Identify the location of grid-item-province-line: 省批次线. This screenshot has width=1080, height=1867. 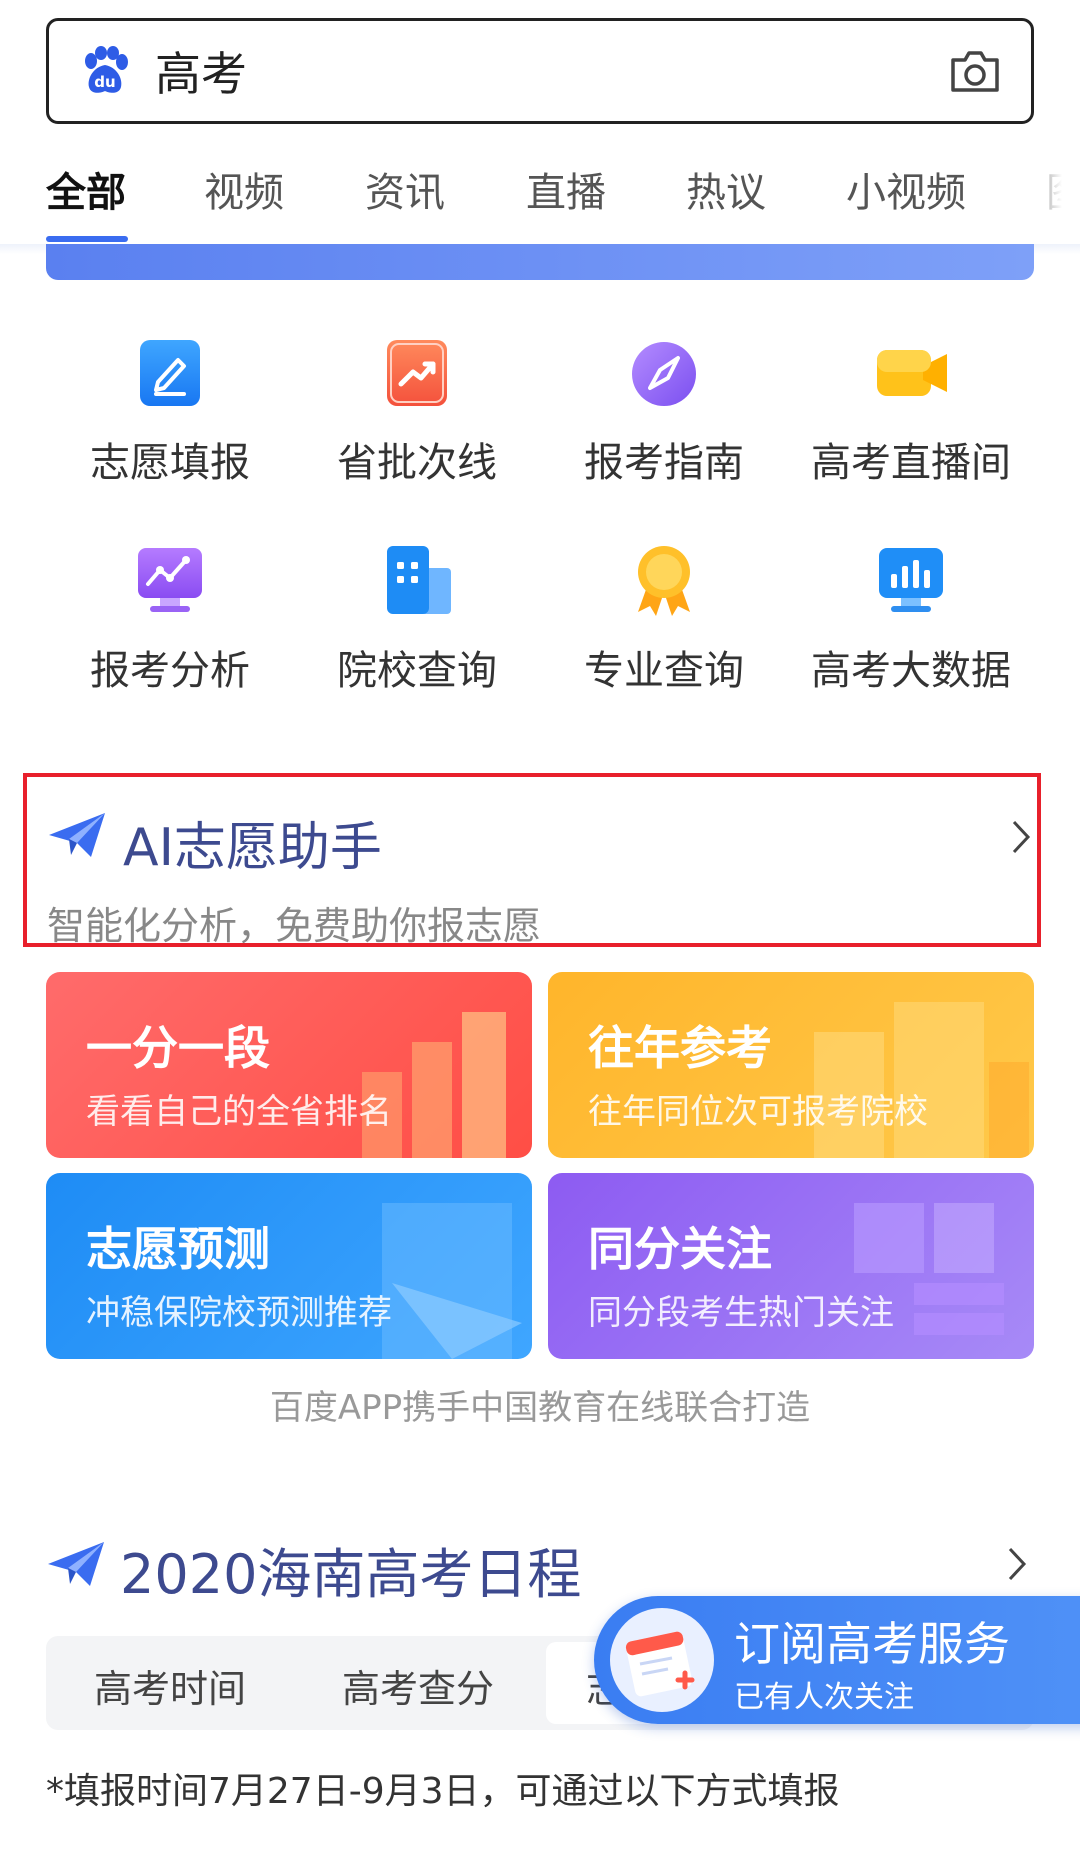
(417, 410).